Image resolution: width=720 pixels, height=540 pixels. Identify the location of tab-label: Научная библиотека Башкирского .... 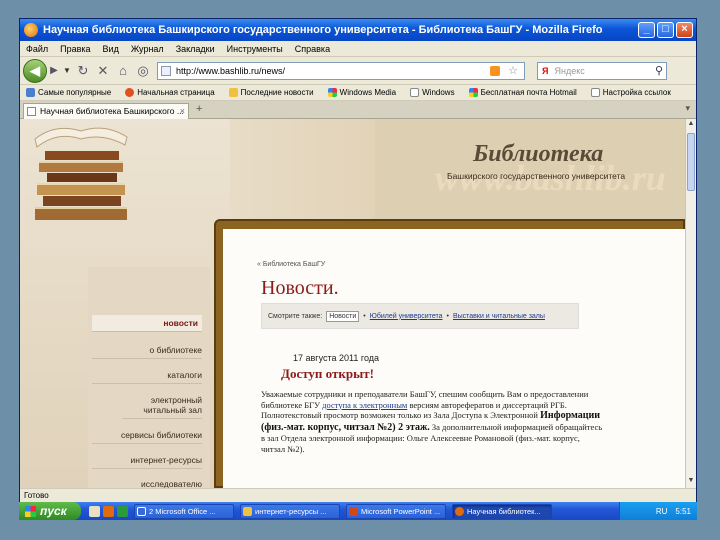
(112, 111).